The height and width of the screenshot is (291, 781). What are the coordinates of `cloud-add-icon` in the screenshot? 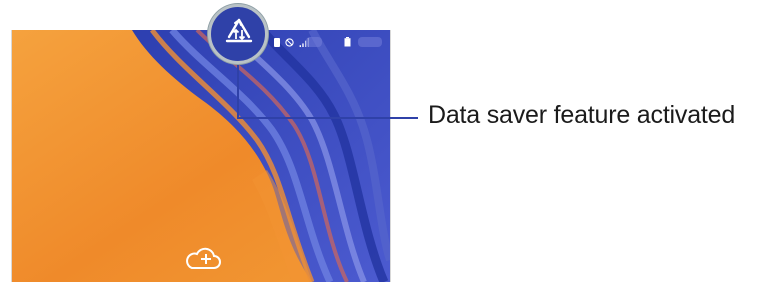 It's located at (204, 259).